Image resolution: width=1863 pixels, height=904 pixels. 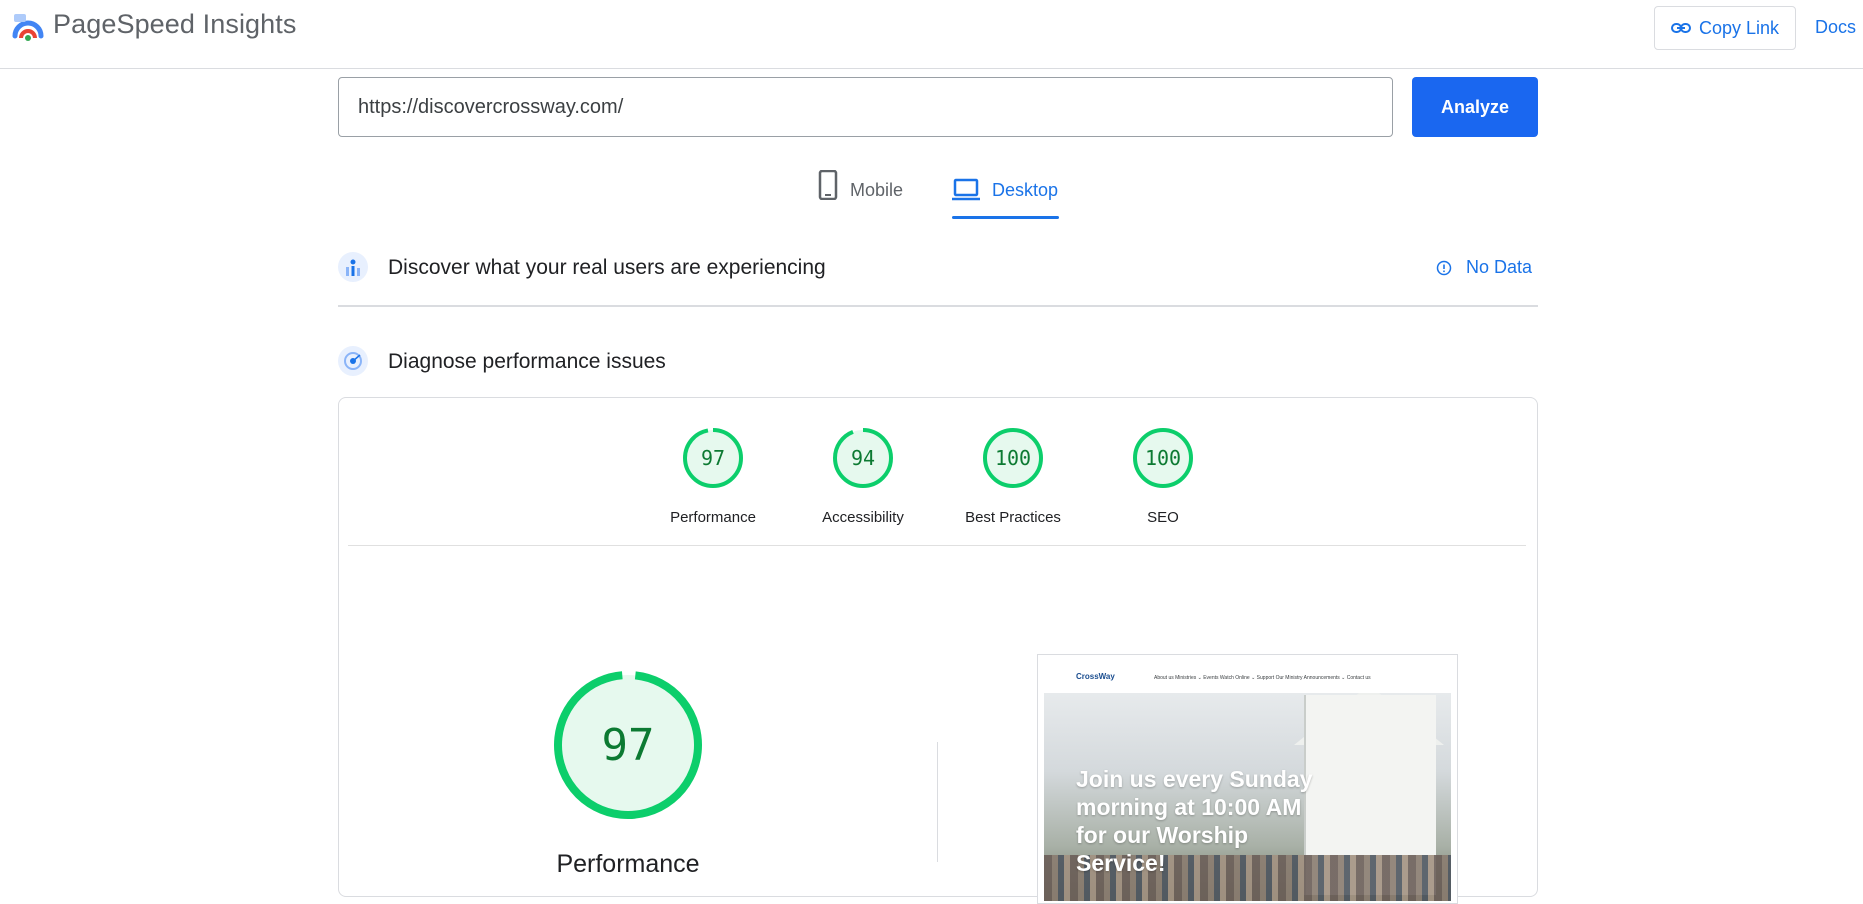 What do you see at coordinates (1095, 676) in the screenshot?
I see `site-logo: CrossWay` at bounding box center [1095, 676].